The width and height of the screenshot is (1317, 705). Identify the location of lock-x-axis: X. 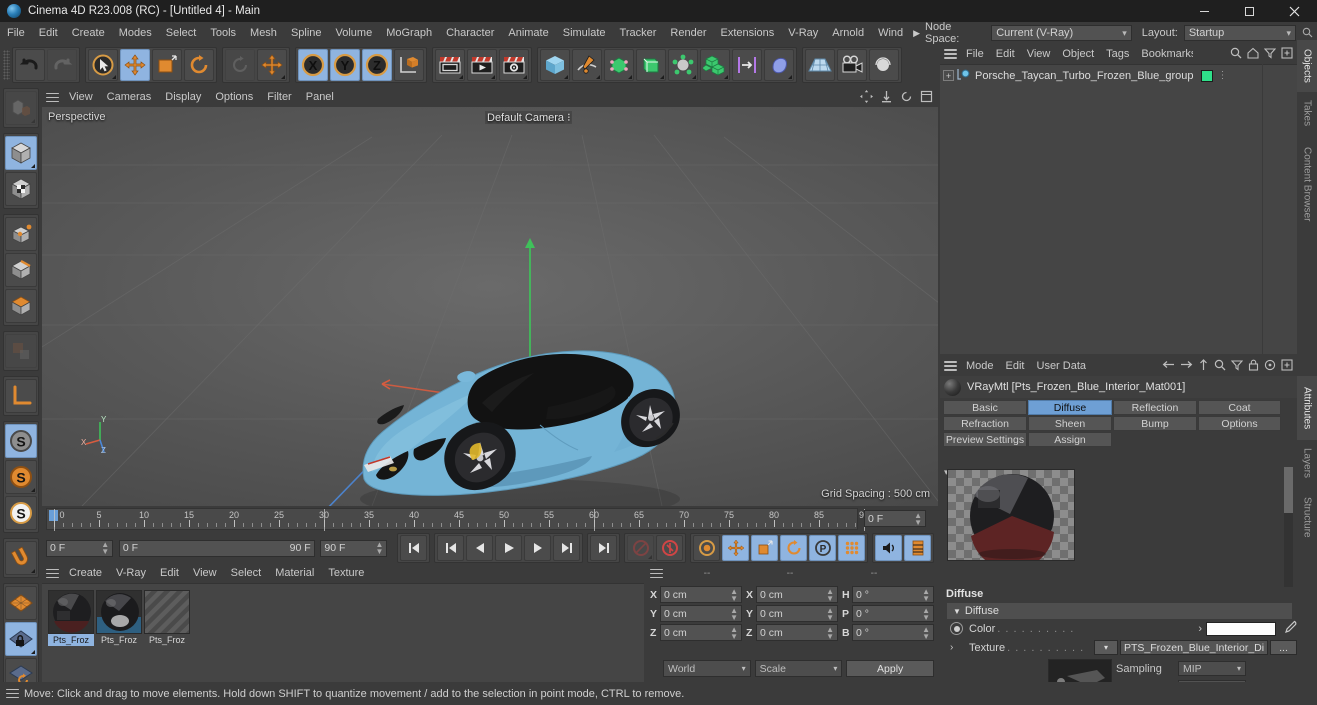
(313, 65).